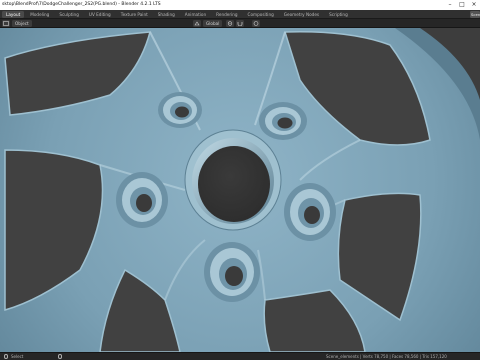  I want to click on transform-orientation-dropdown: Global, so click(213, 23).